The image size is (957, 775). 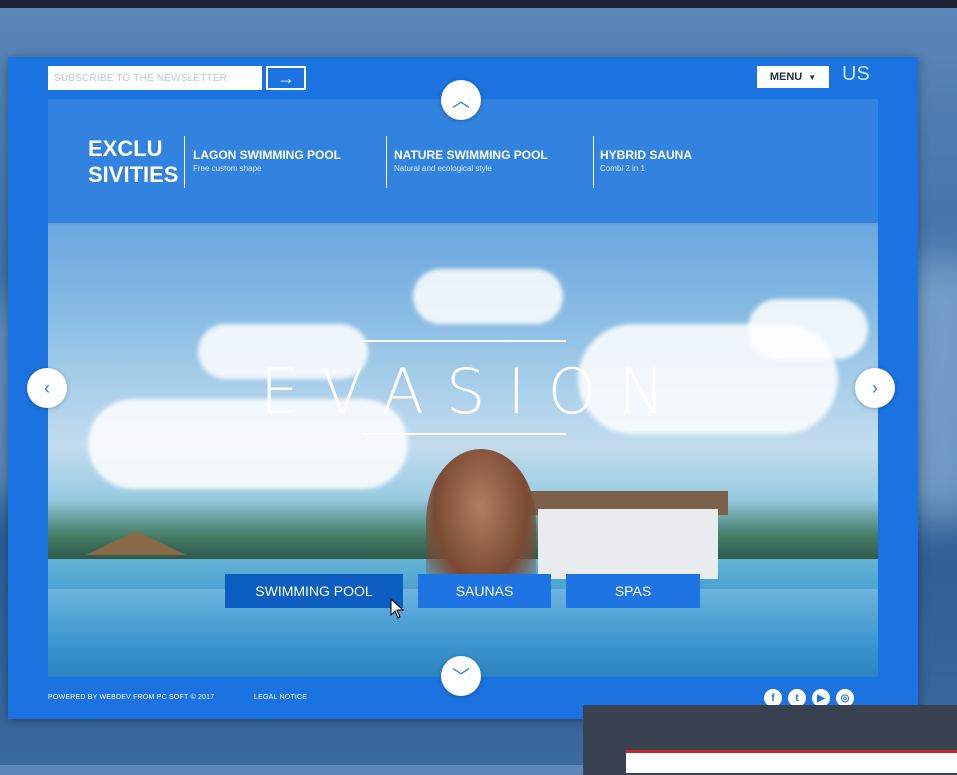 What do you see at coordinates (481, 521) in the screenshot?
I see `woman-figure` at bounding box center [481, 521].